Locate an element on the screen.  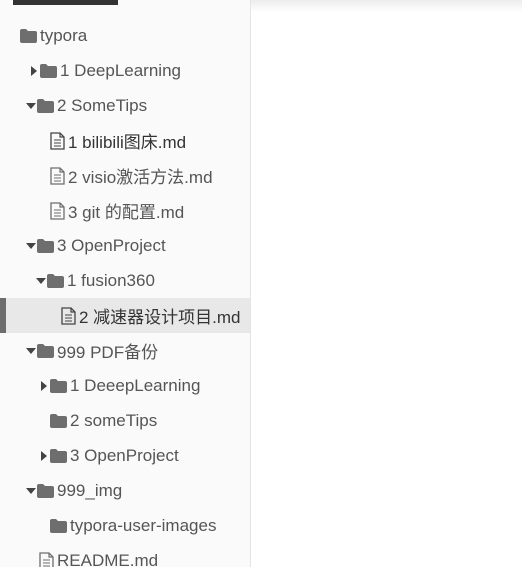
tree-item-file: 3 git 的配置.md is located at coordinates (125, 210).